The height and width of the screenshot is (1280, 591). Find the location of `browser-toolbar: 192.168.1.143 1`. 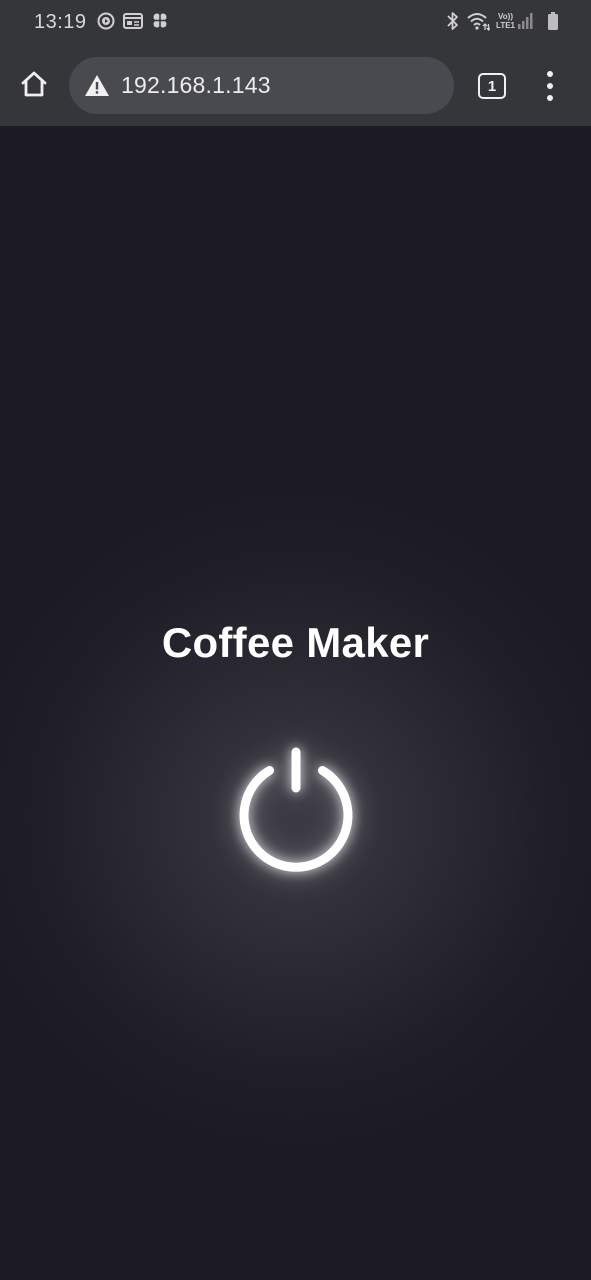

browser-toolbar: 192.168.1.143 1 is located at coordinates (295, 85).